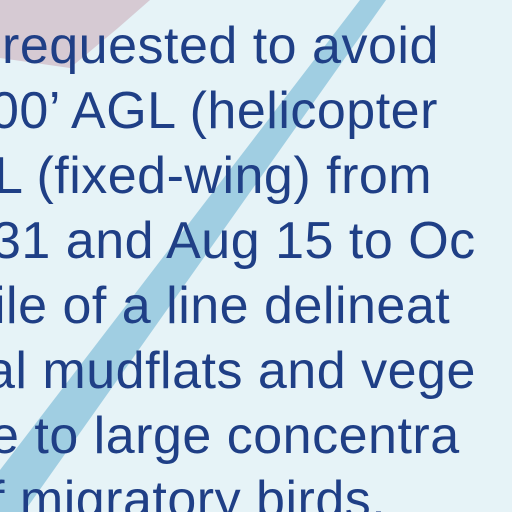 This screenshot has width=512, height=512. Describe the element at coordinates (193, 491) in the screenshot. I see `advisory-line-8: f migratory birds.` at that location.